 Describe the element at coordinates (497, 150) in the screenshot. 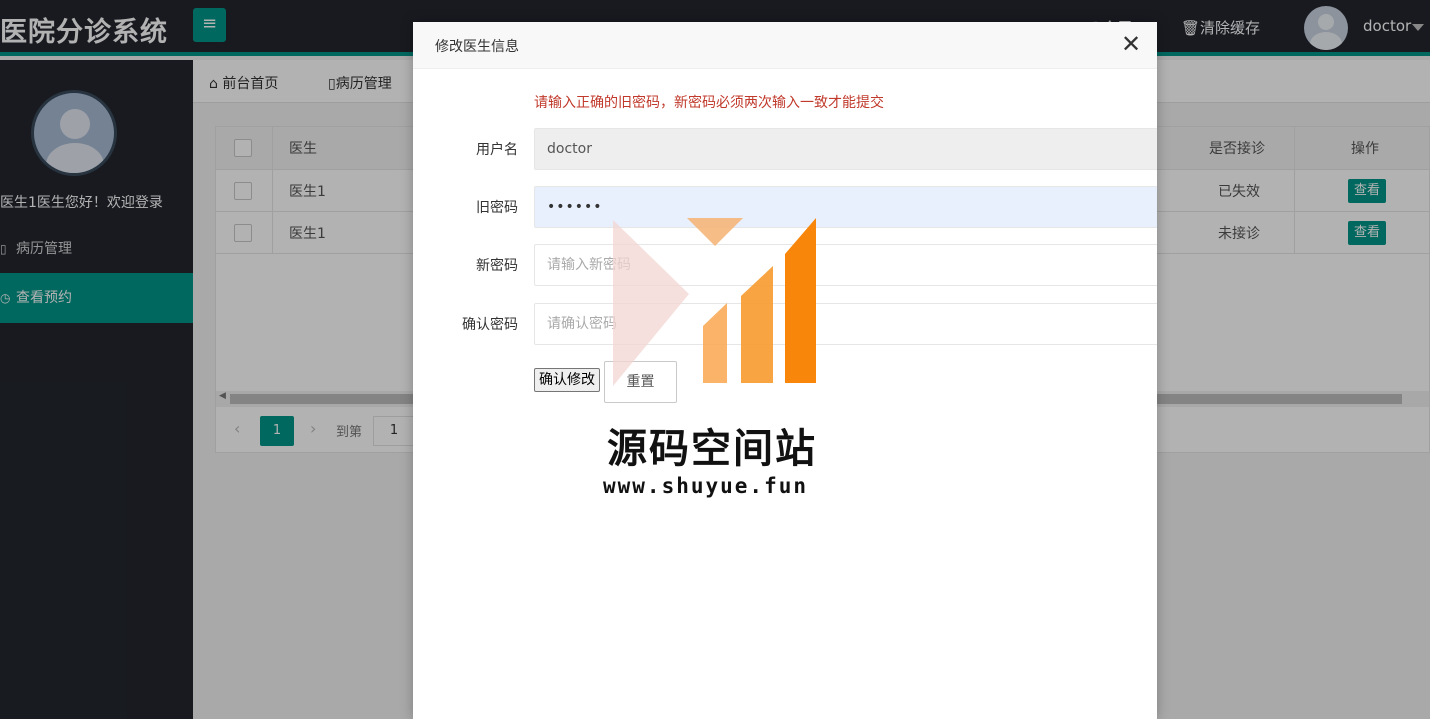

I see `username-label: 用户名` at that location.